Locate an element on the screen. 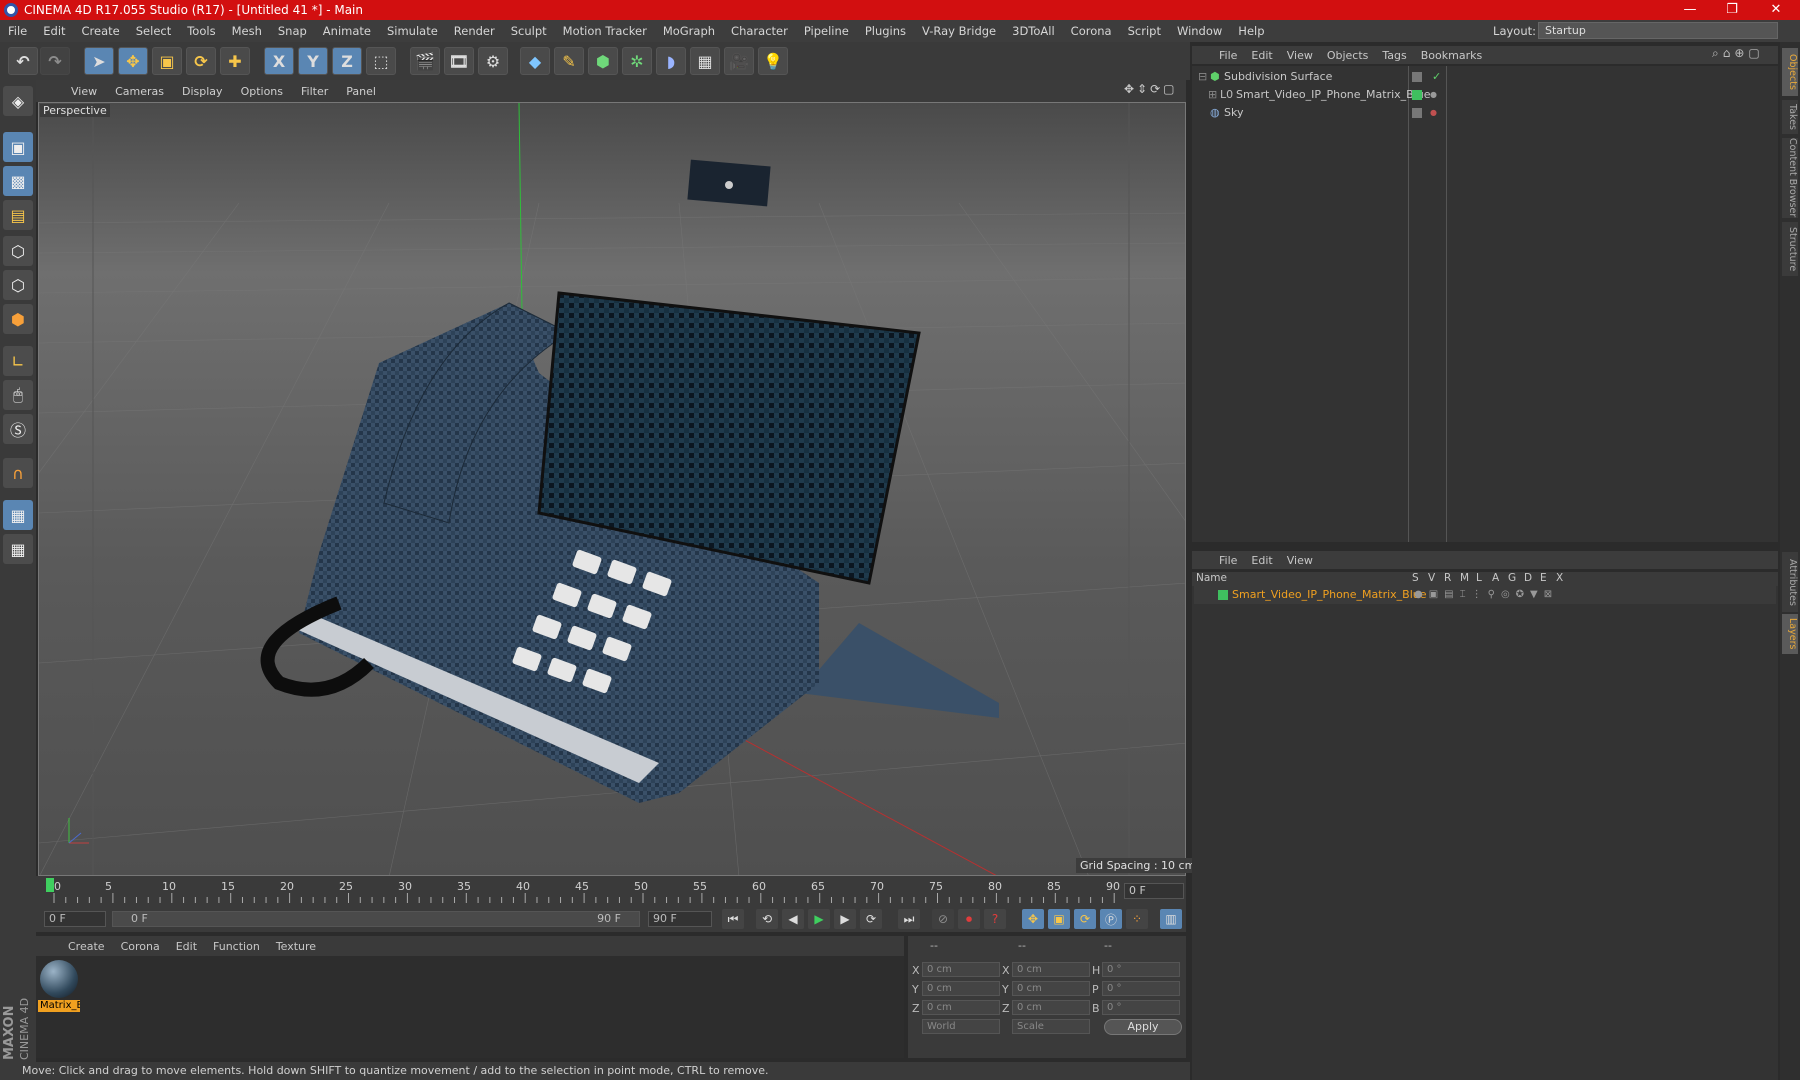 The image size is (1800, 1080). menu-plugins: Plugins is located at coordinates (885, 31).